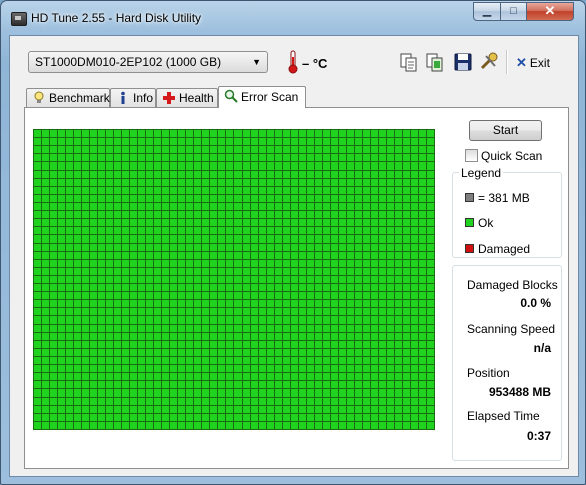  What do you see at coordinates (513, 11) in the screenshot?
I see `maximize-button: □` at bounding box center [513, 11].